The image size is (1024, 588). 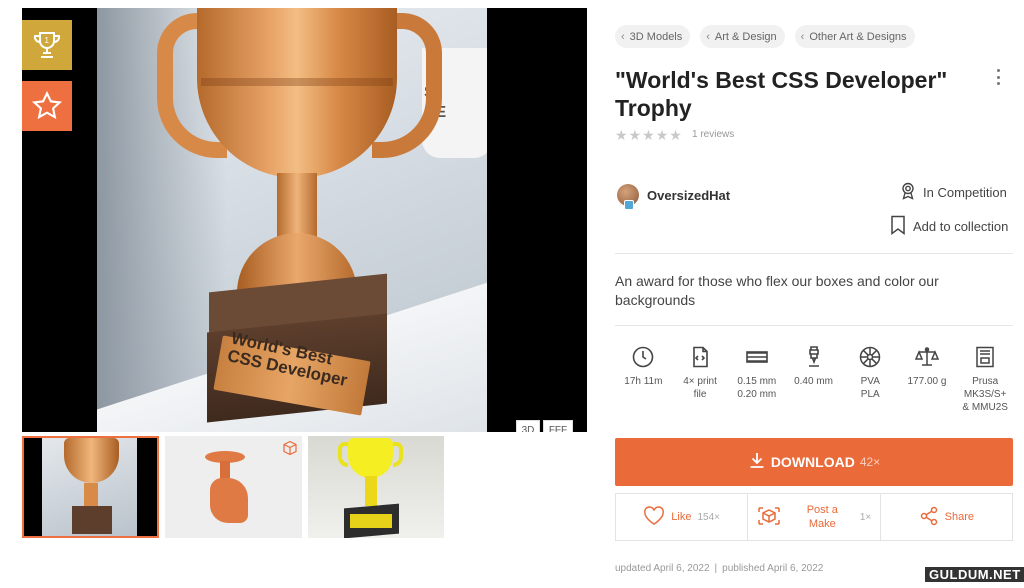 I want to click on post-a-make-button: Post a Make 1×, so click(x=814, y=517).